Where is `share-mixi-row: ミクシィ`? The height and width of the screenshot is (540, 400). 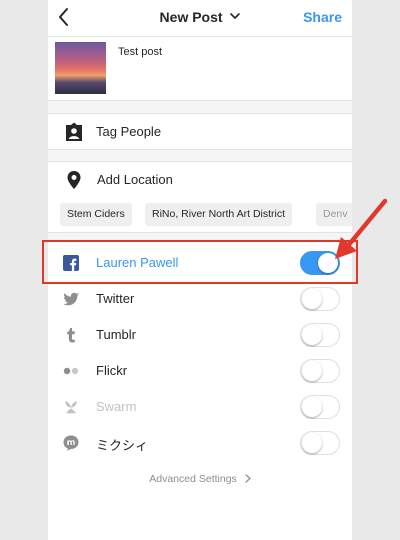
share-mixi-row: ミクシィ is located at coordinates (200, 442).